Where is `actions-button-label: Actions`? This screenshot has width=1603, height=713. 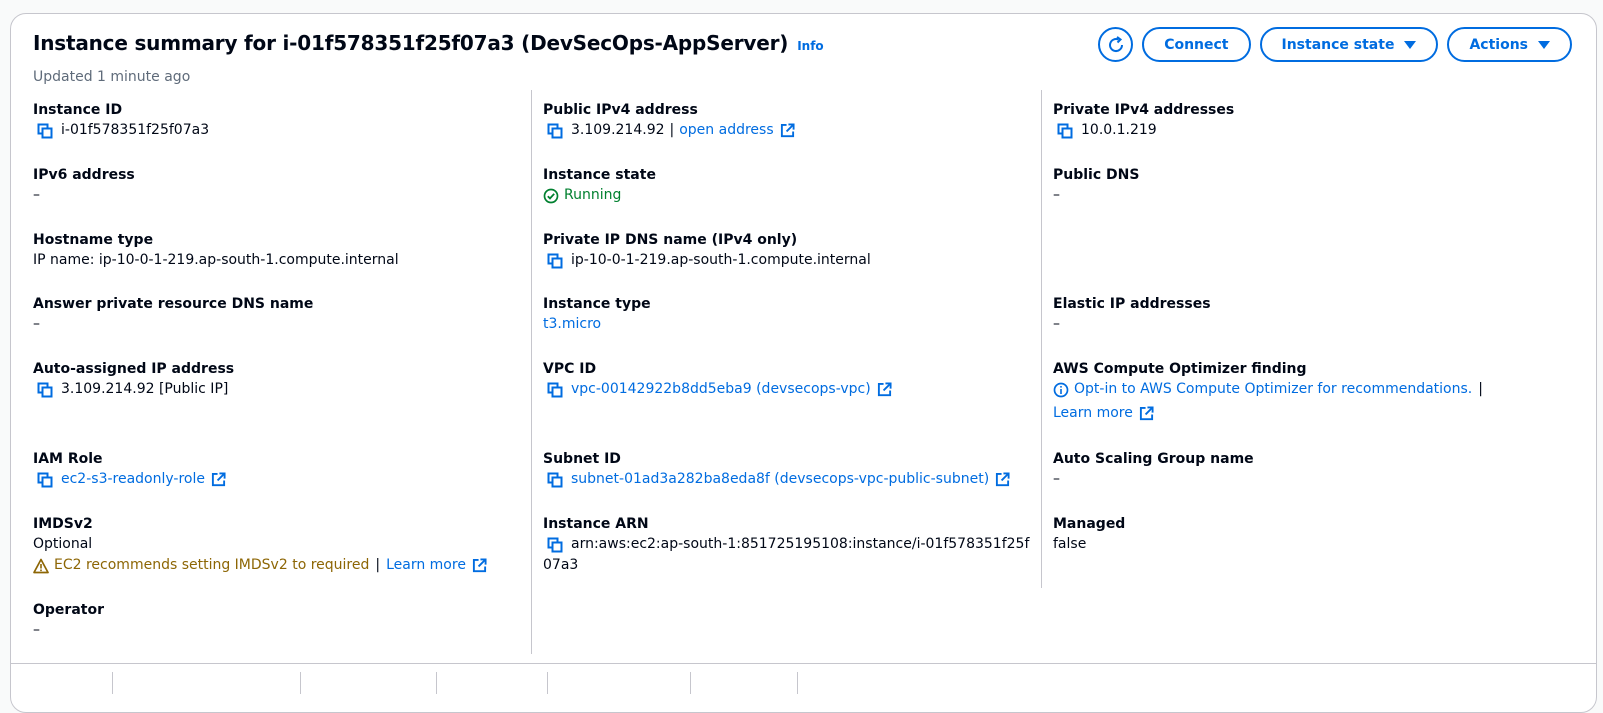
actions-button-label: Actions is located at coordinates (1498, 44).